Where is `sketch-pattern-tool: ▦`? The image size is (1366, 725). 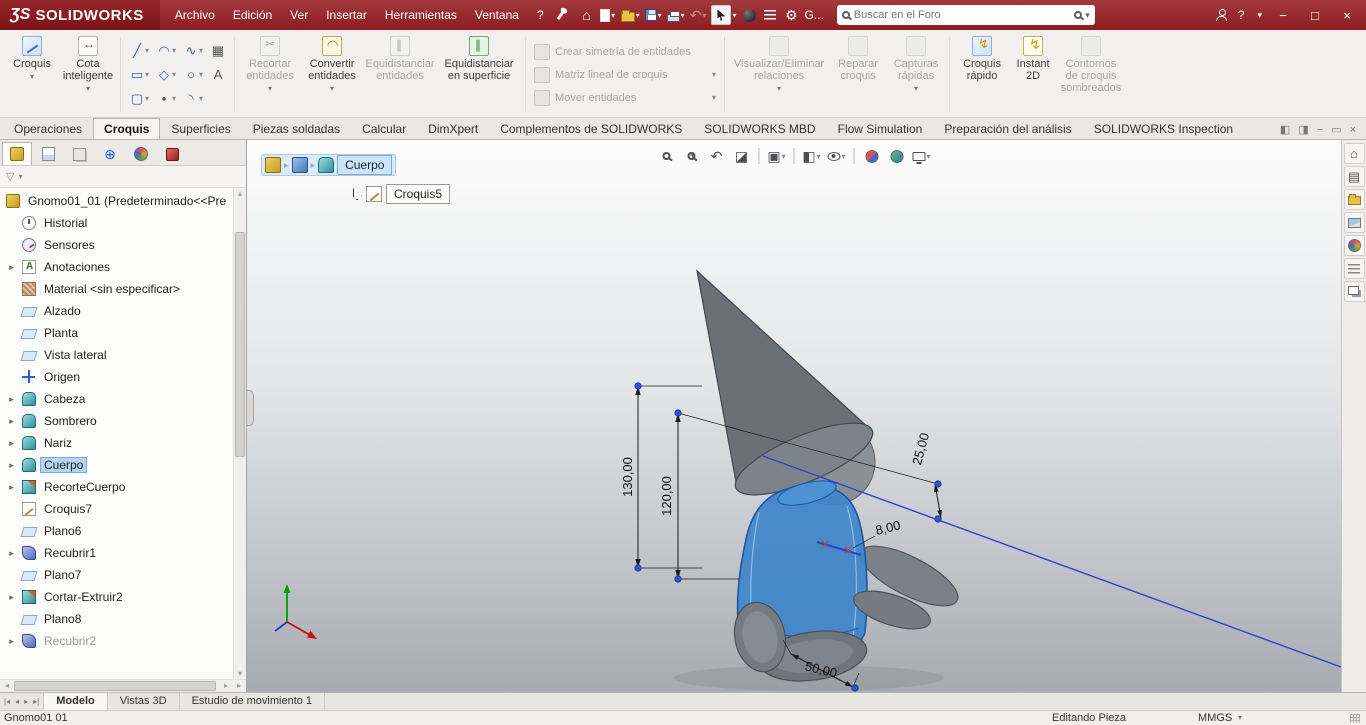
sketch-pattern-tool: ▦ is located at coordinates (218, 51).